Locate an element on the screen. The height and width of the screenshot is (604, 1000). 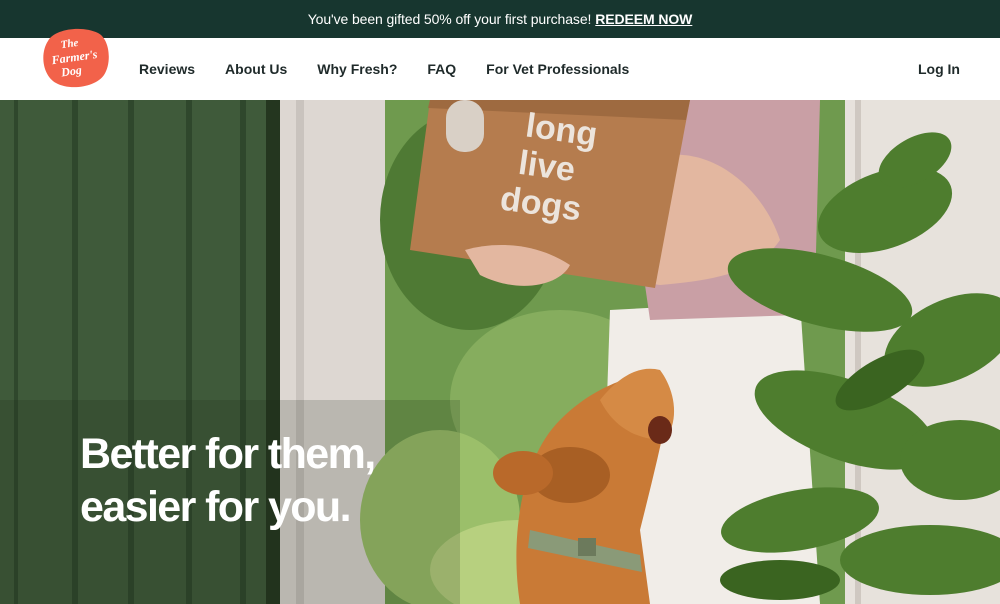
nav-item-why-fresh: Why Fresh? is located at coordinates (357, 69).